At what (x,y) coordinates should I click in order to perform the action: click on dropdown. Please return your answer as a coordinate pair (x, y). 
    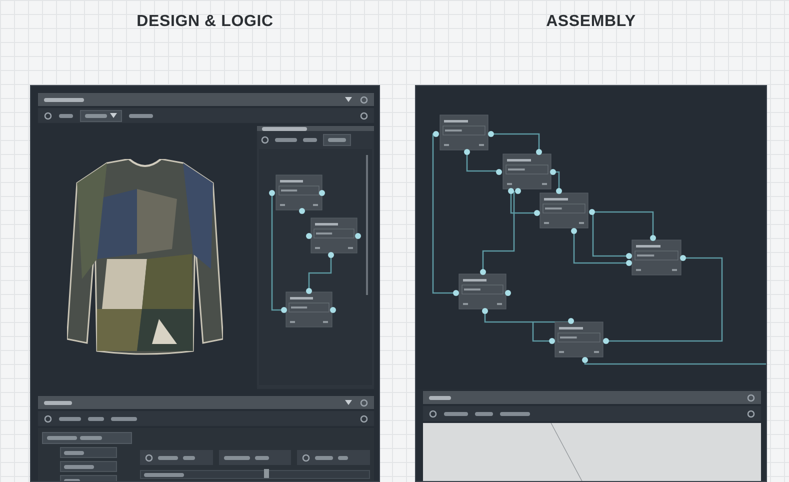
    Looking at the image, I should click on (101, 116).